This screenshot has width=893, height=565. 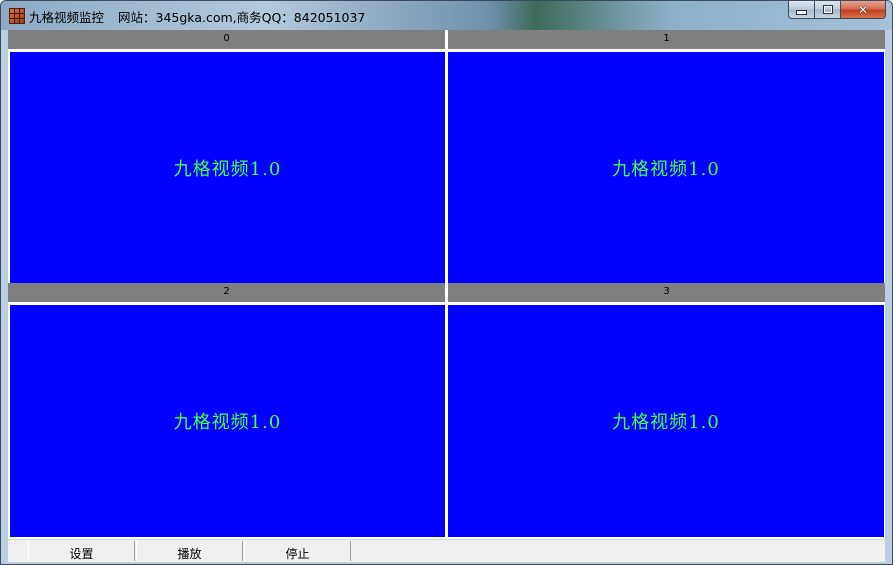 What do you see at coordinates (226, 292) in the screenshot?
I see `cell-header-2: 2` at bounding box center [226, 292].